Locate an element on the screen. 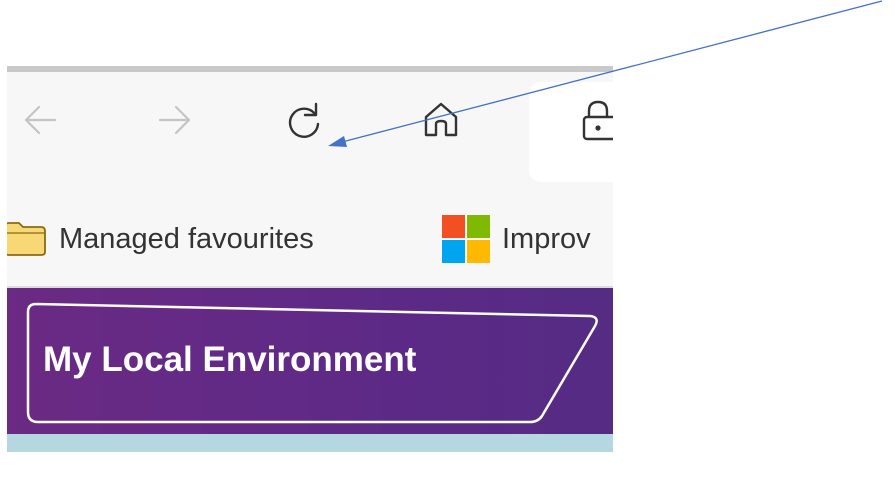 Image resolution: width=895 pixels, height=479 pixels. home-icon is located at coordinates (441, 119).